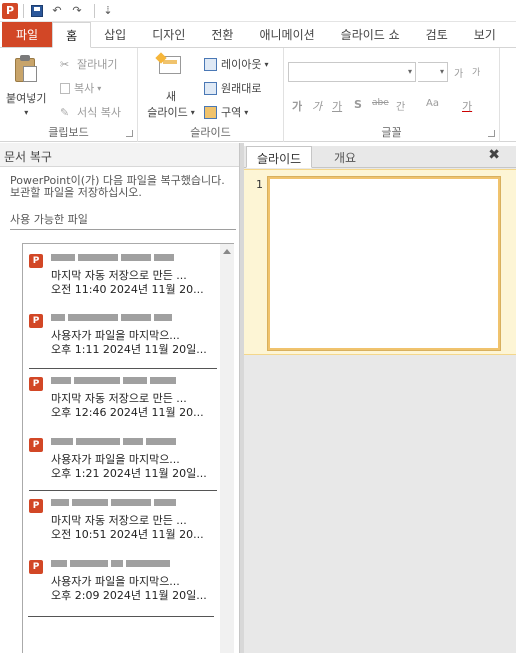 The width and height of the screenshot is (516, 653). Describe the element at coordinates (99, 112) in the screenshot. I see `format-painter-label: 서식 복사` at that location.